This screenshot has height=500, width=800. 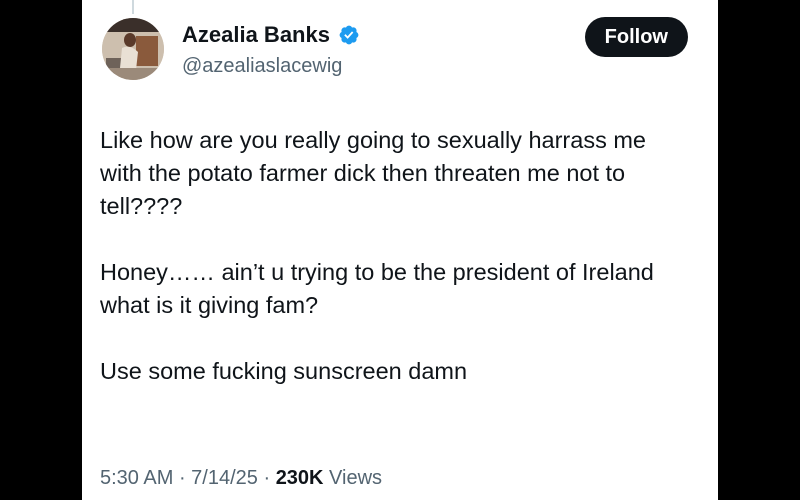 What do you see at coordinates (300, 478) in the screenshot?
I see `views-count: 230K` at bounding box center [300, 478].